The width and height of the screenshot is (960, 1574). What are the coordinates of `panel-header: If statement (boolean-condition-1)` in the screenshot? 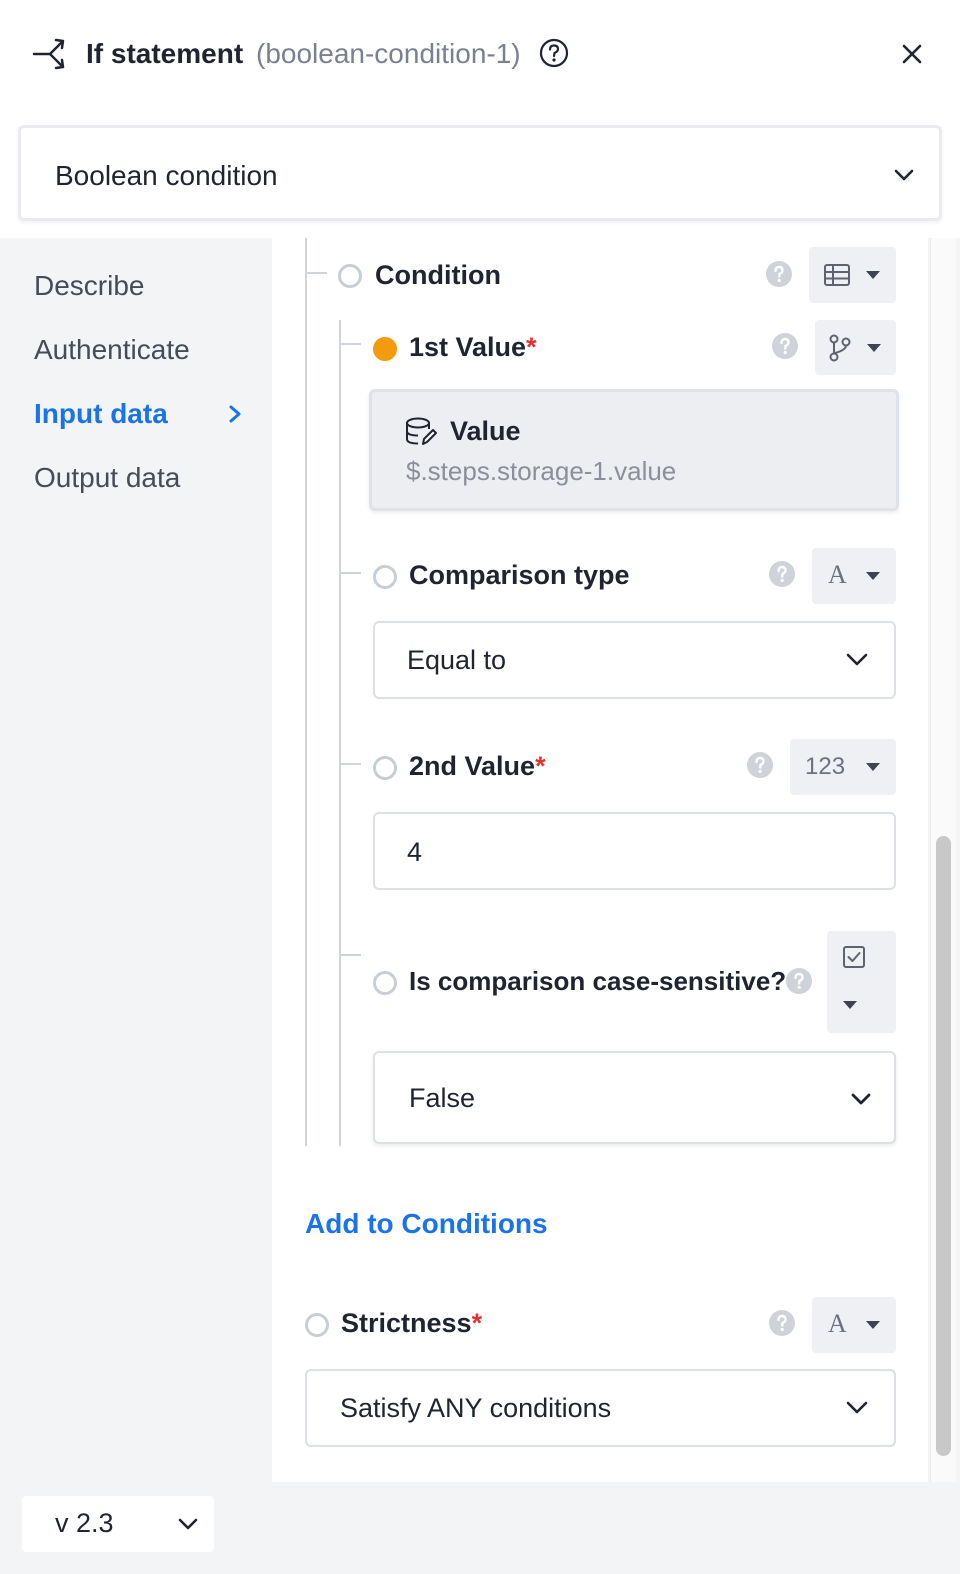 It's located at (480, 56).